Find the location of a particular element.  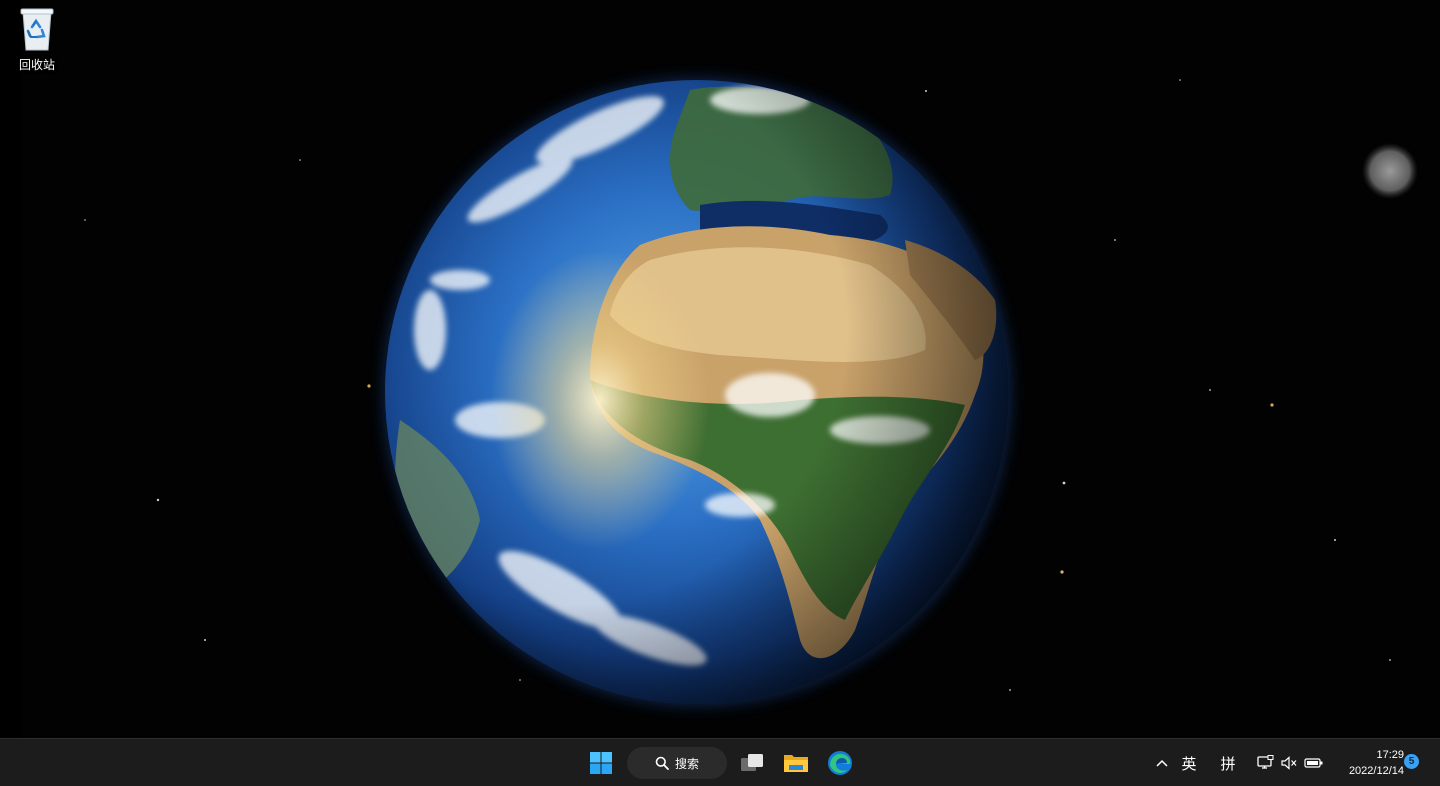

tray-overflow-button is located at coordinates (1162, 763).